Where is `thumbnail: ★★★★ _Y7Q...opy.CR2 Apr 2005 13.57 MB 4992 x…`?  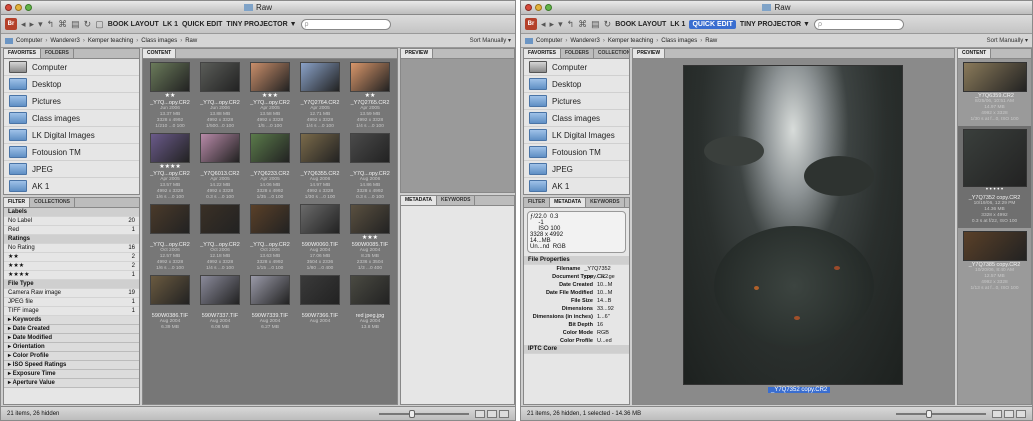 thumbnail: ★★★★ _Y7Q...opy.CR2 Apr 2005 13.57 MB 4992 x… is located at coordinates (170, 167).